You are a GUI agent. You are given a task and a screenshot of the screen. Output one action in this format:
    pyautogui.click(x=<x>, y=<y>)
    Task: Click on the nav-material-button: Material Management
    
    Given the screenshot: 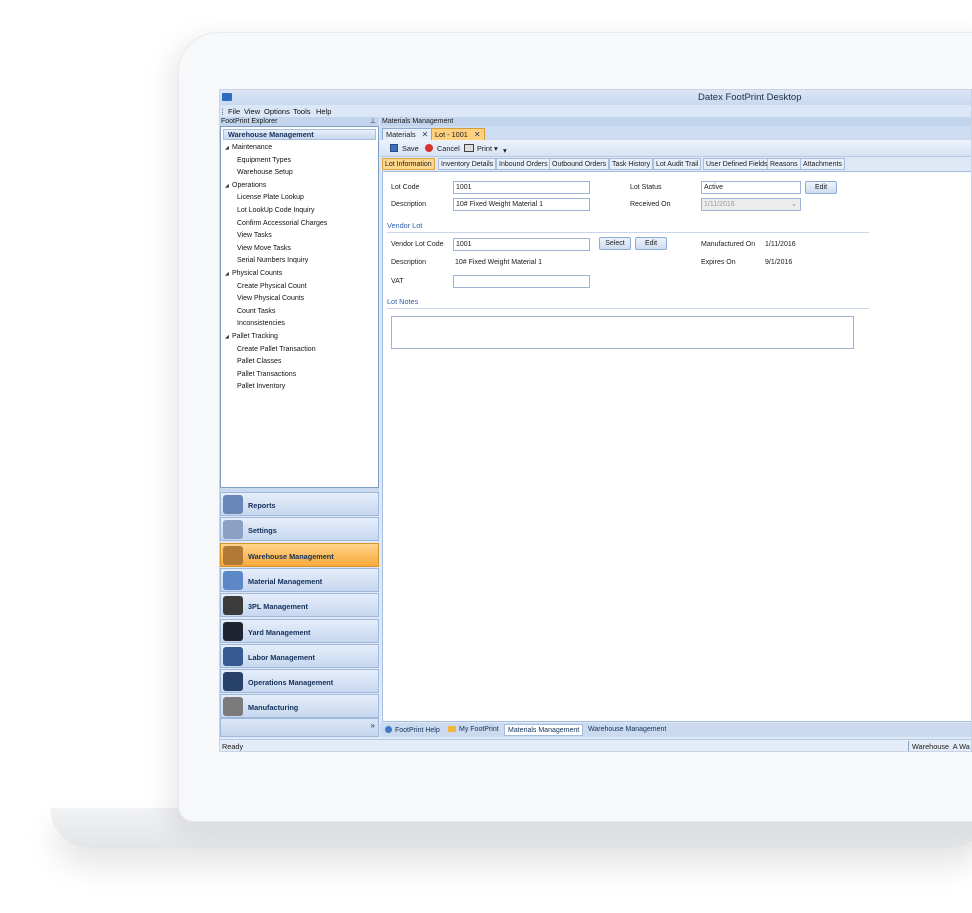 What is the action you would take?
    pyautogui.click(x=299, y=579)
    